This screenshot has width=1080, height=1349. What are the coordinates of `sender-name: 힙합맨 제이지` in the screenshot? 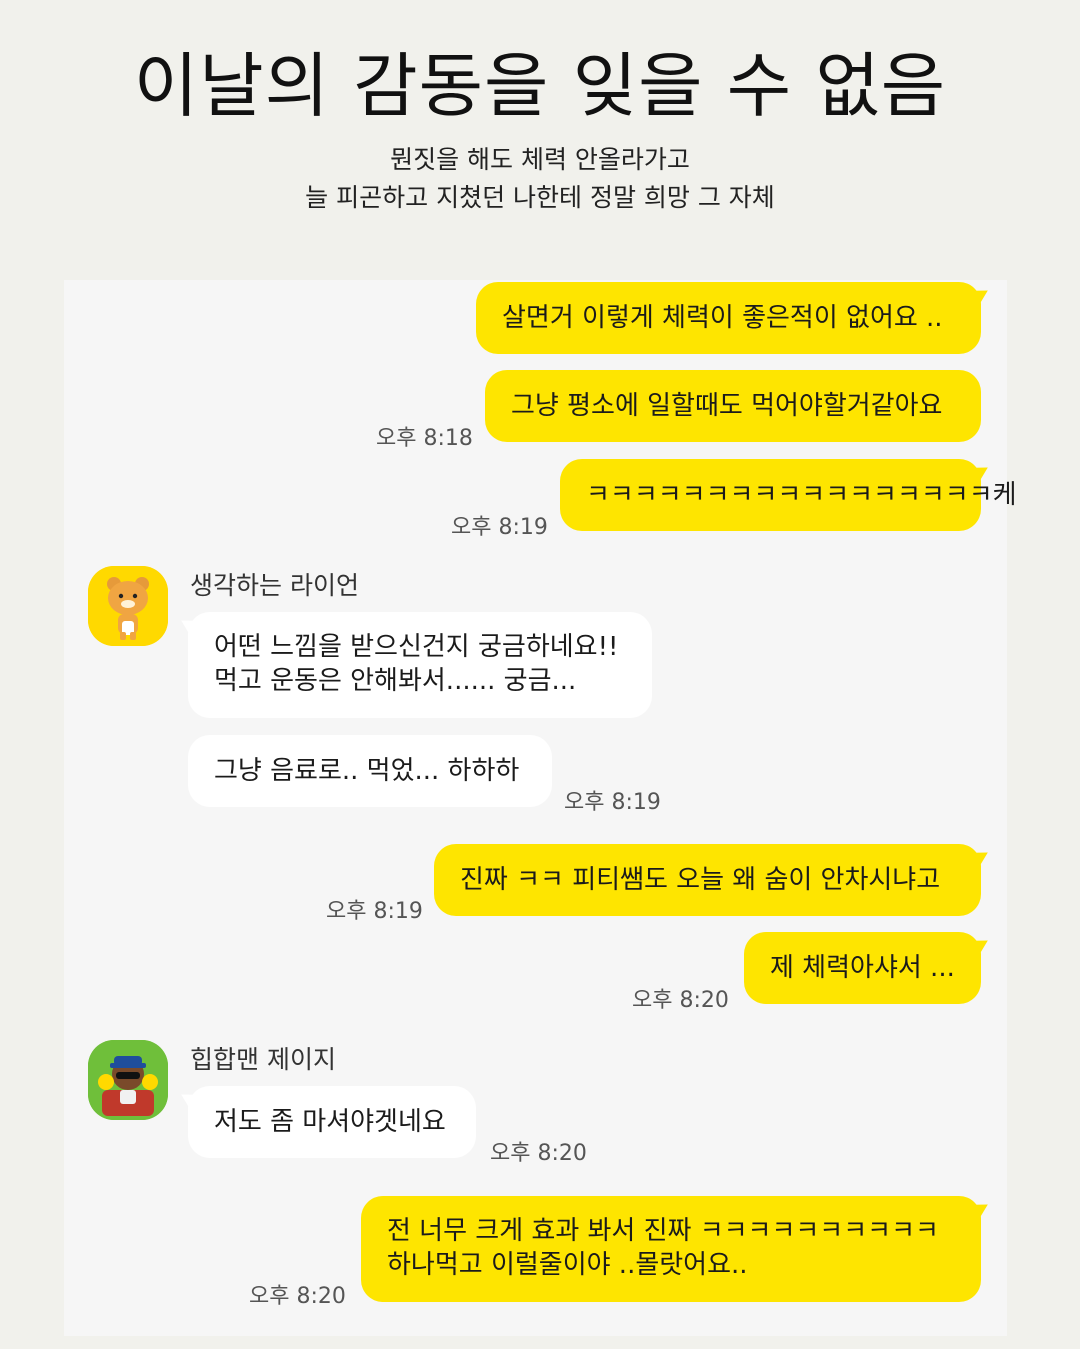 It's located at (263, 1059).